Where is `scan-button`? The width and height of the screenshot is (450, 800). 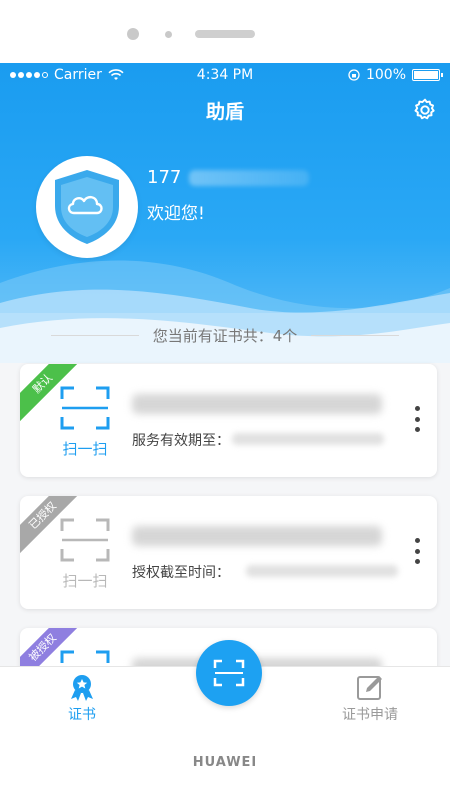 scan-button is located at coordinates (229, 673).